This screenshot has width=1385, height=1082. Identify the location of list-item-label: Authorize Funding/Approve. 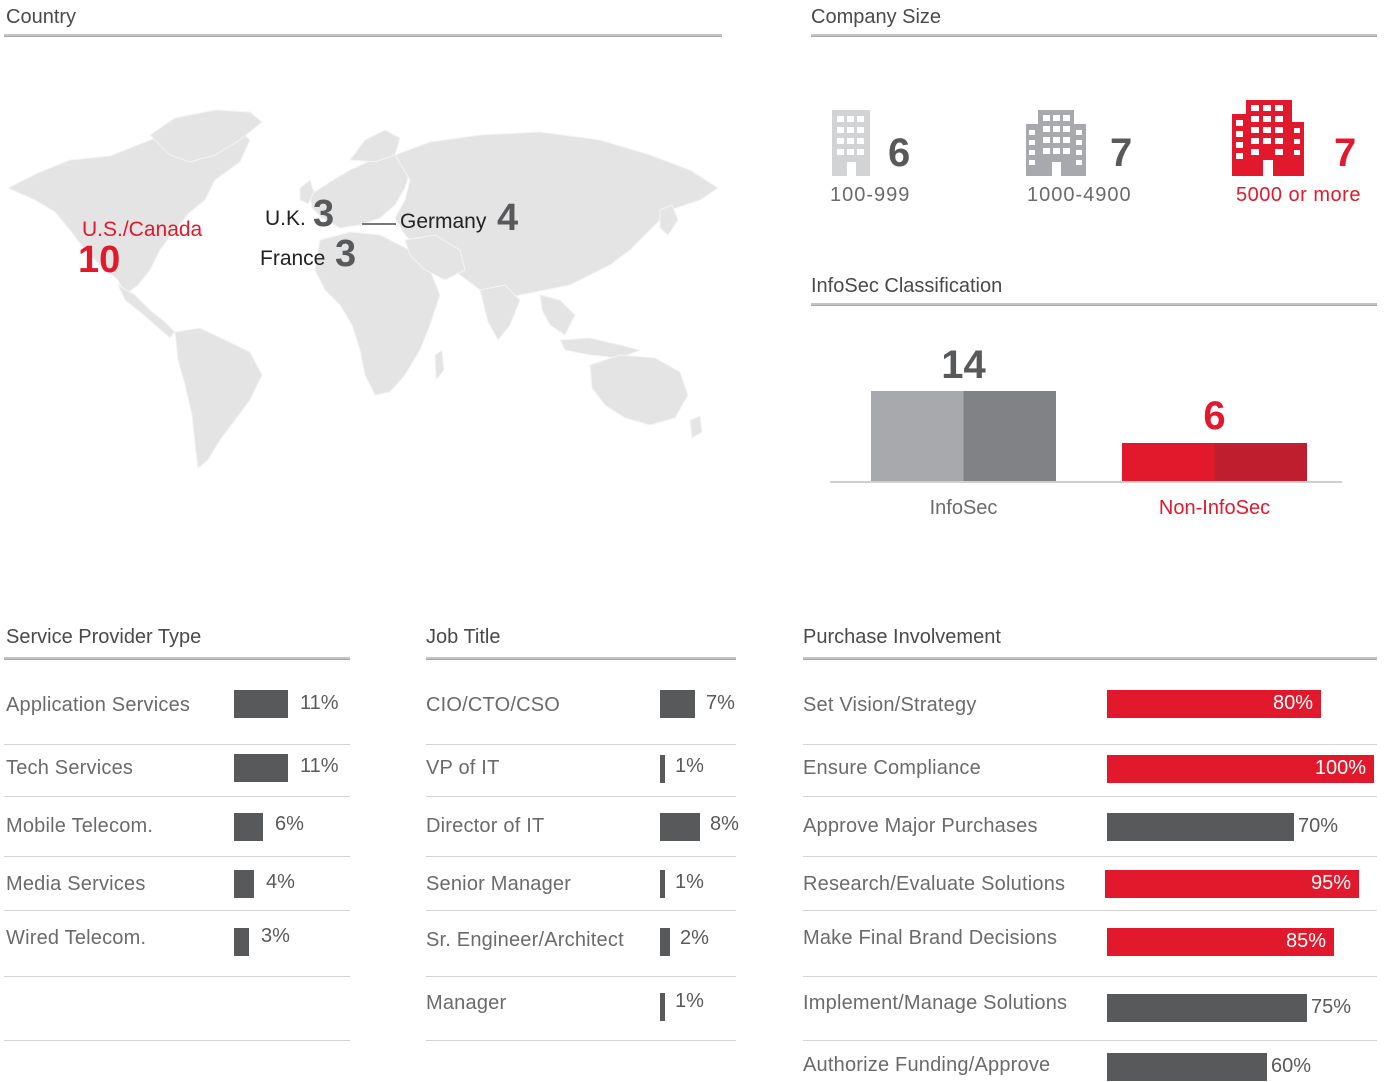
(927, 1065).